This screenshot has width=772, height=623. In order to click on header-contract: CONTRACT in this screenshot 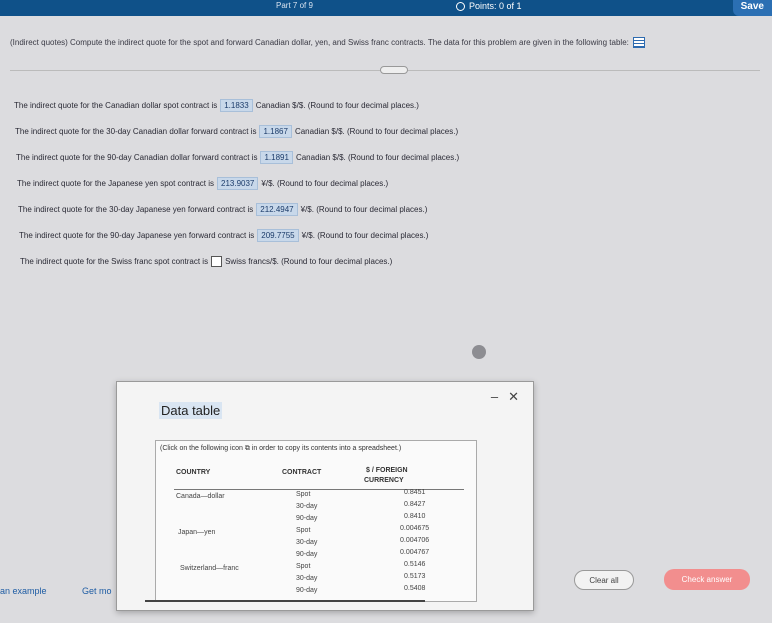, I will do `click(302, 472)`.